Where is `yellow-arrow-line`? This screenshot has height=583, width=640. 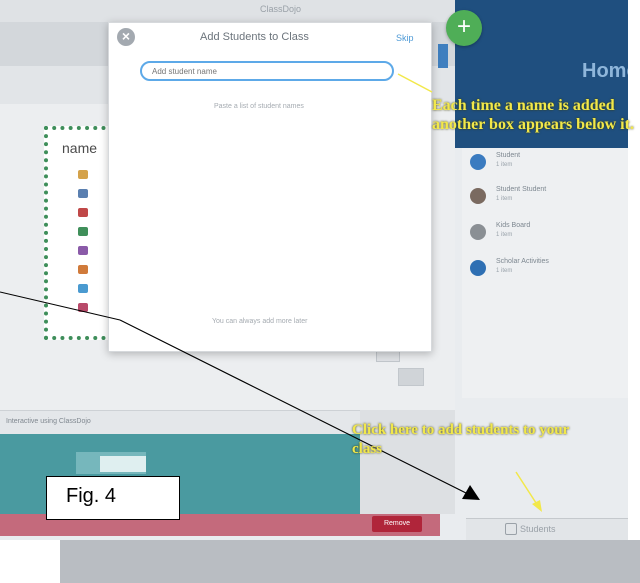
yellow-arrow-line is located at coordinates (527, 489).